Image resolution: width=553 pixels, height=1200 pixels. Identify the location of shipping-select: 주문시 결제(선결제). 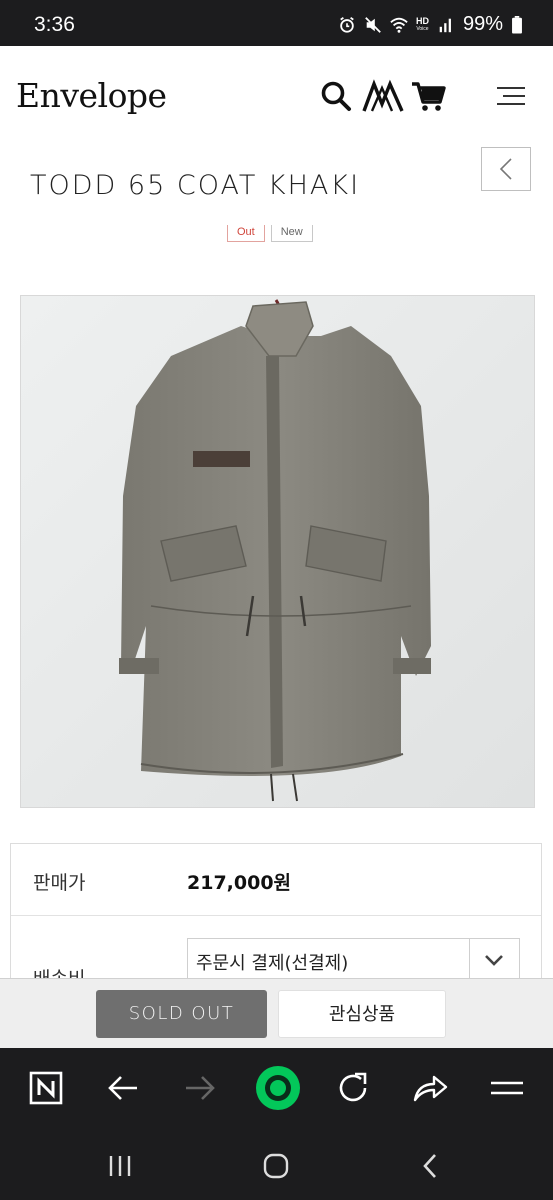
(353, 960).